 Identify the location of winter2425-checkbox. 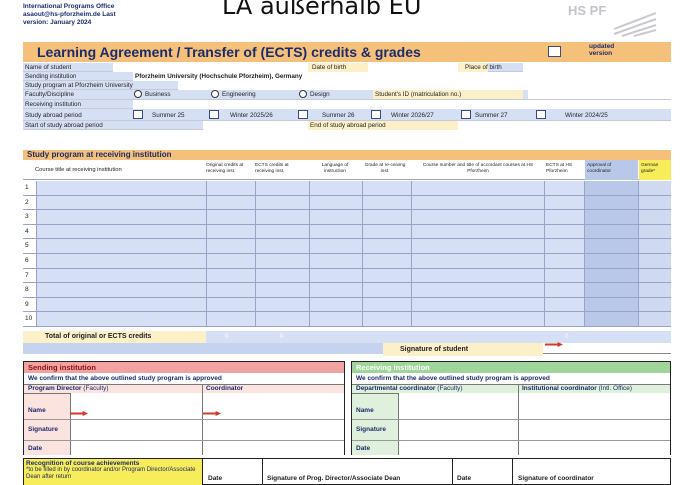
(541, 114).